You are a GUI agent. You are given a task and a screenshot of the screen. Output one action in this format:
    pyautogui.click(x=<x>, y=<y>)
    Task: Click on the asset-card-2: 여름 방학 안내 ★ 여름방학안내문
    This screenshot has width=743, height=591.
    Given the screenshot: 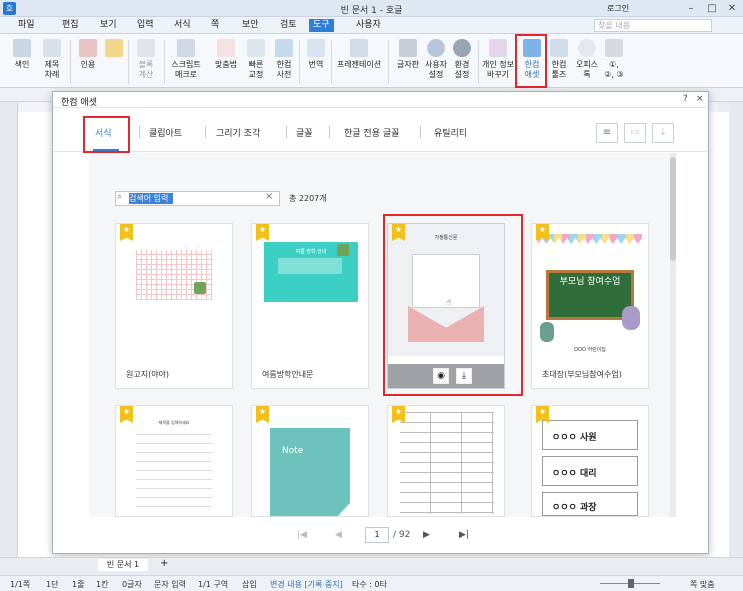 What is the action you would take?
    pyautogui.click(x=310, y=306)
    